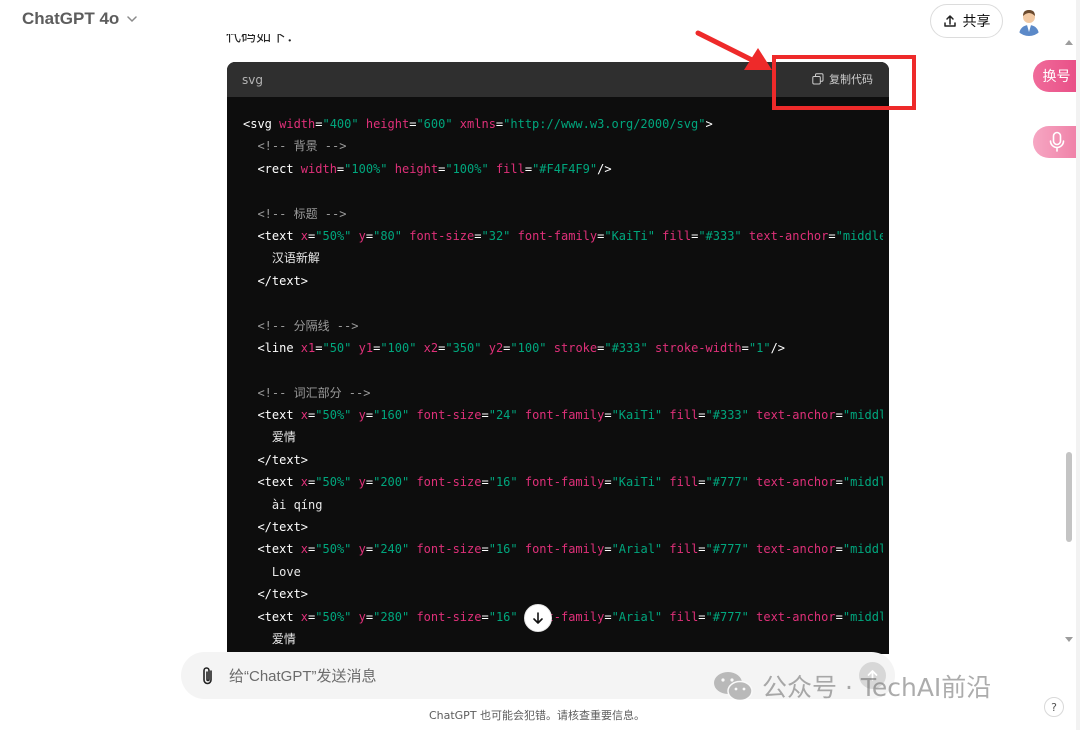  I want to click on attach-button, so click(208, 676).